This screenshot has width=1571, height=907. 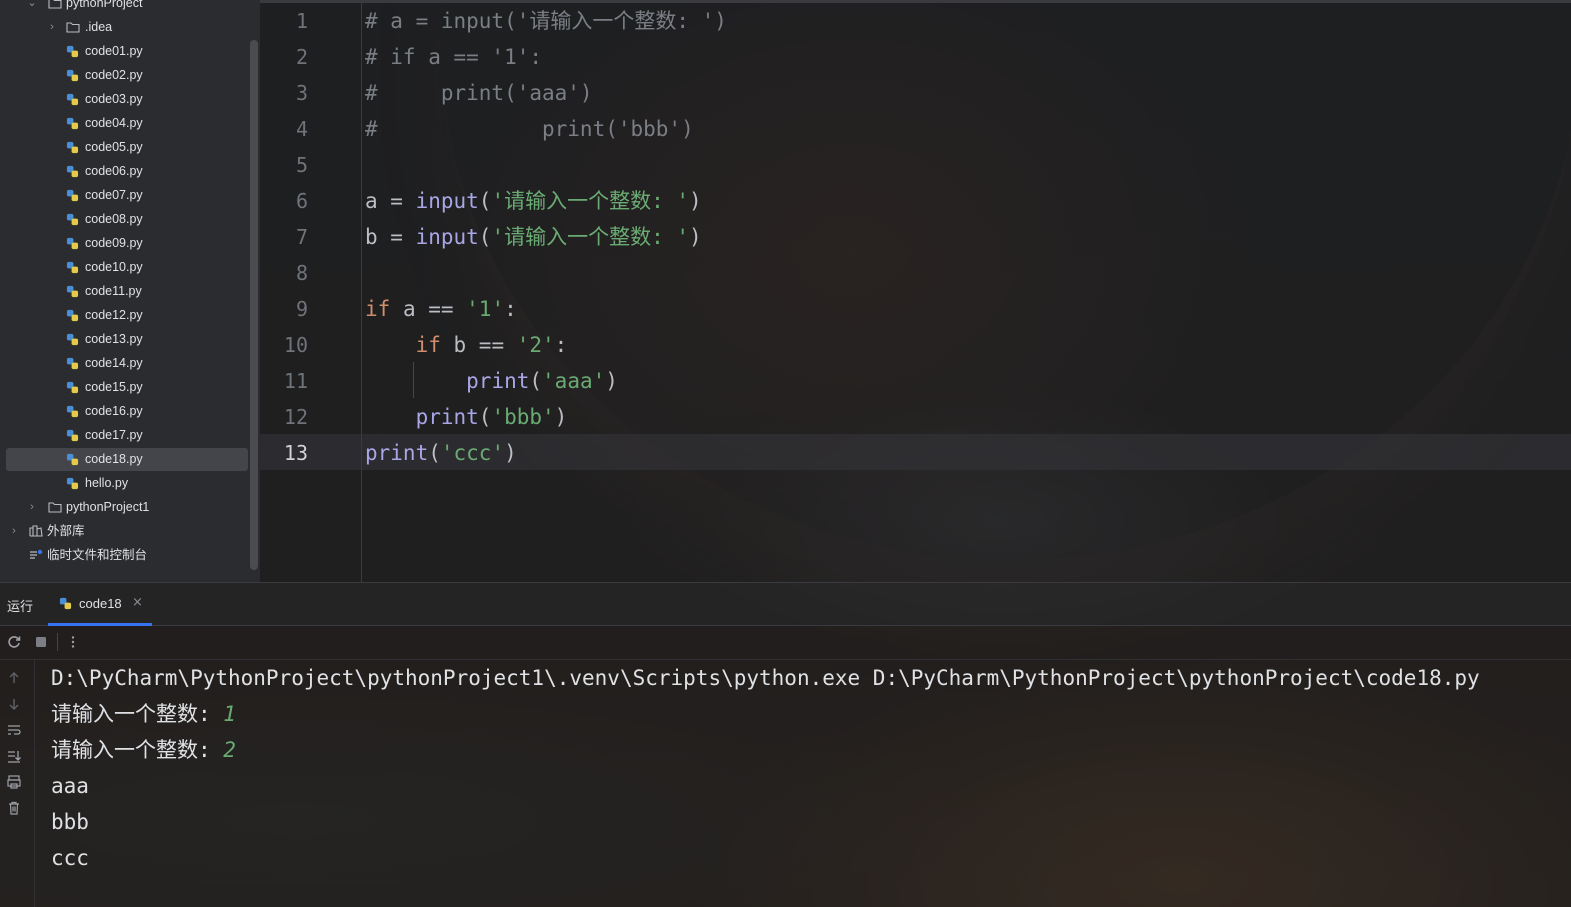 I want to click on tree-item-label: code07.py, so click(x=114, y=195).